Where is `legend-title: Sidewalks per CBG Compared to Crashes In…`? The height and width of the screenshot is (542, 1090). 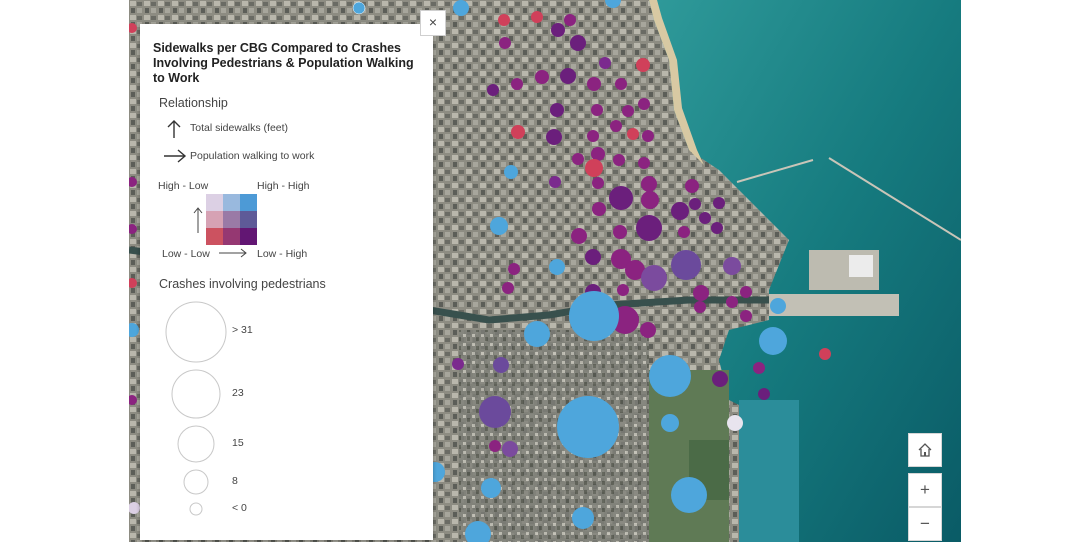 legend-title: Sidewalks per CBG Compared to Crashes In… is located at coordinates (283, 63).